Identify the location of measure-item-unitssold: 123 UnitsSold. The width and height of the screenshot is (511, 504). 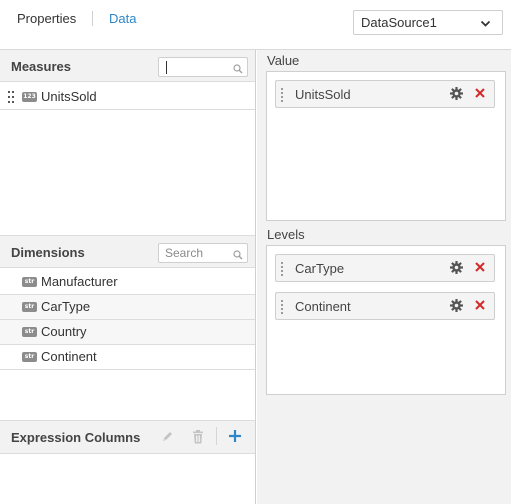
(127, 97).